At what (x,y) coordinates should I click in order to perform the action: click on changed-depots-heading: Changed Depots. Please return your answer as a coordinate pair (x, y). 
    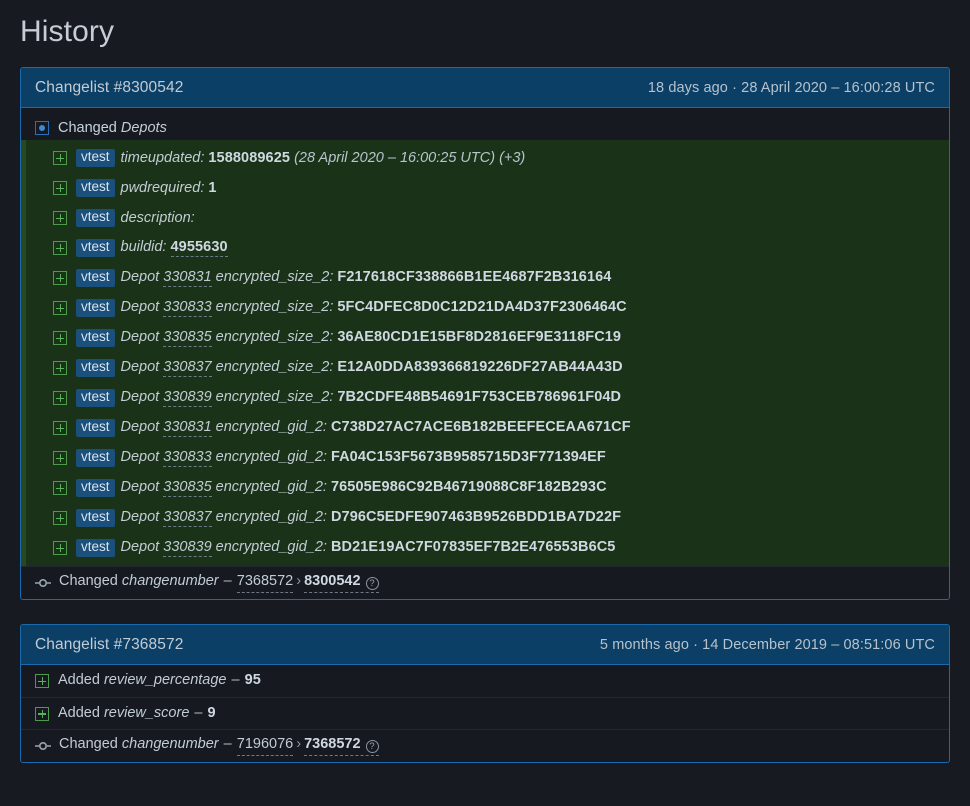
    Looking at the image, I should click on (485, 128).